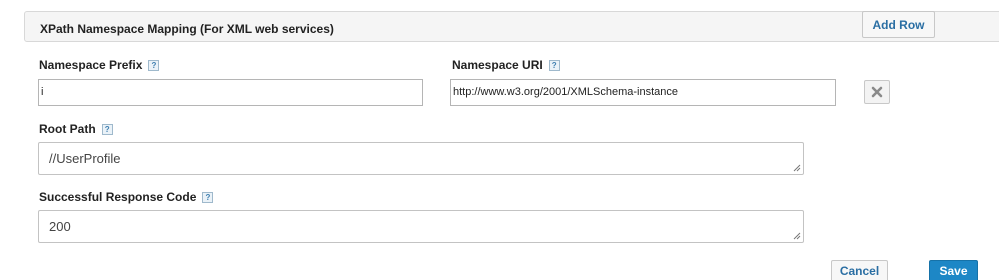 The height and width of the screenshot is (280, 999). I want to click on namespace-uri-label: Namespace URI ?, so click(506, 65).